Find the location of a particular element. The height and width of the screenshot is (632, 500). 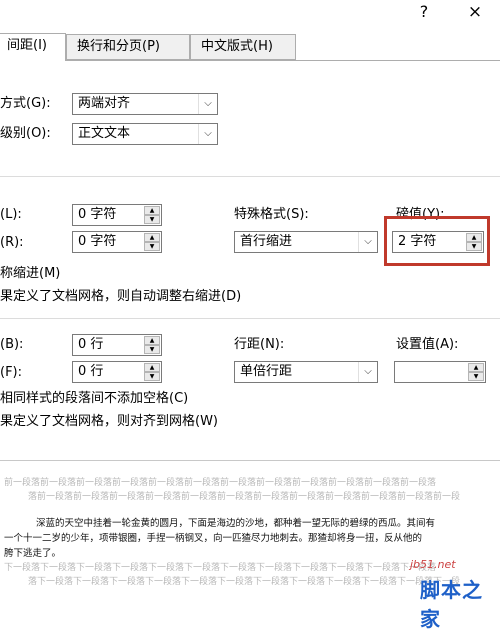

line-spacing-at-label: 设置值(A): is located at coordinates (427, 344).